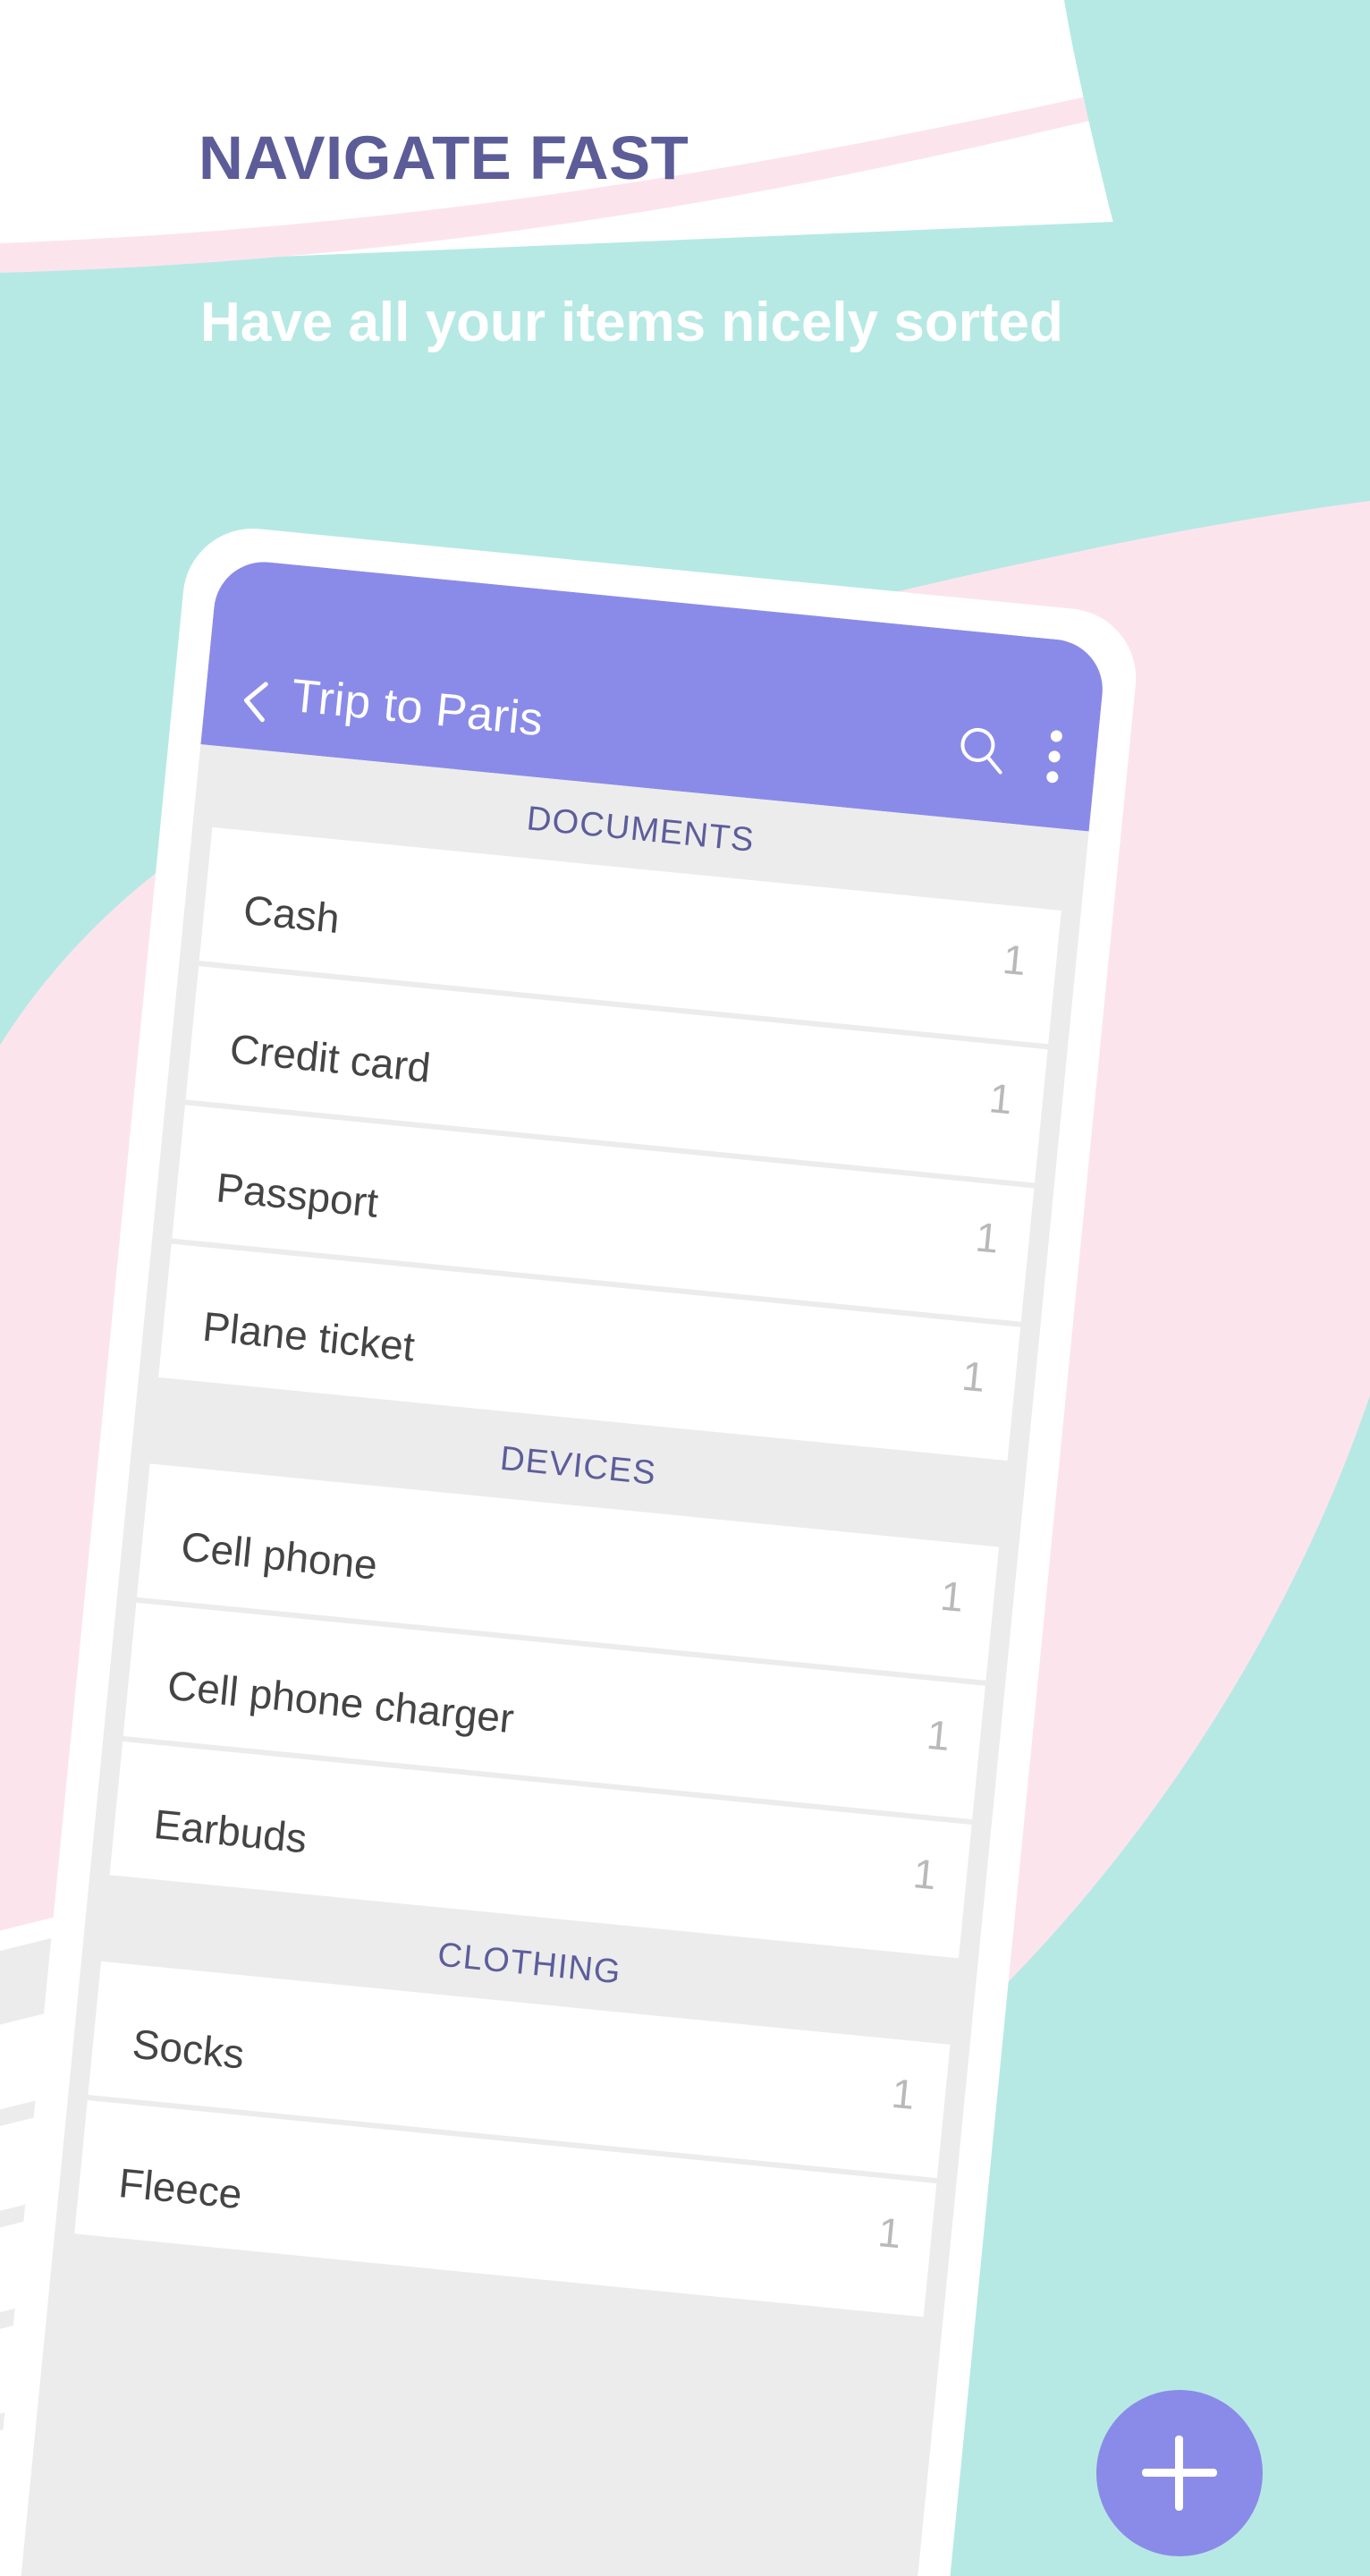  I want to click on list-item-label: Fleece, so click(180, 2188).